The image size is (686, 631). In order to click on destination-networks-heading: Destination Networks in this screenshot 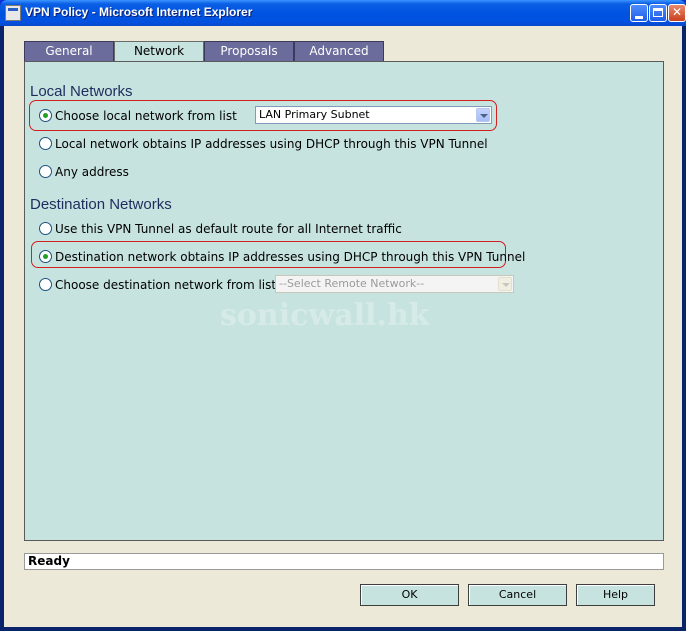, I will do `click(101, 204)`.